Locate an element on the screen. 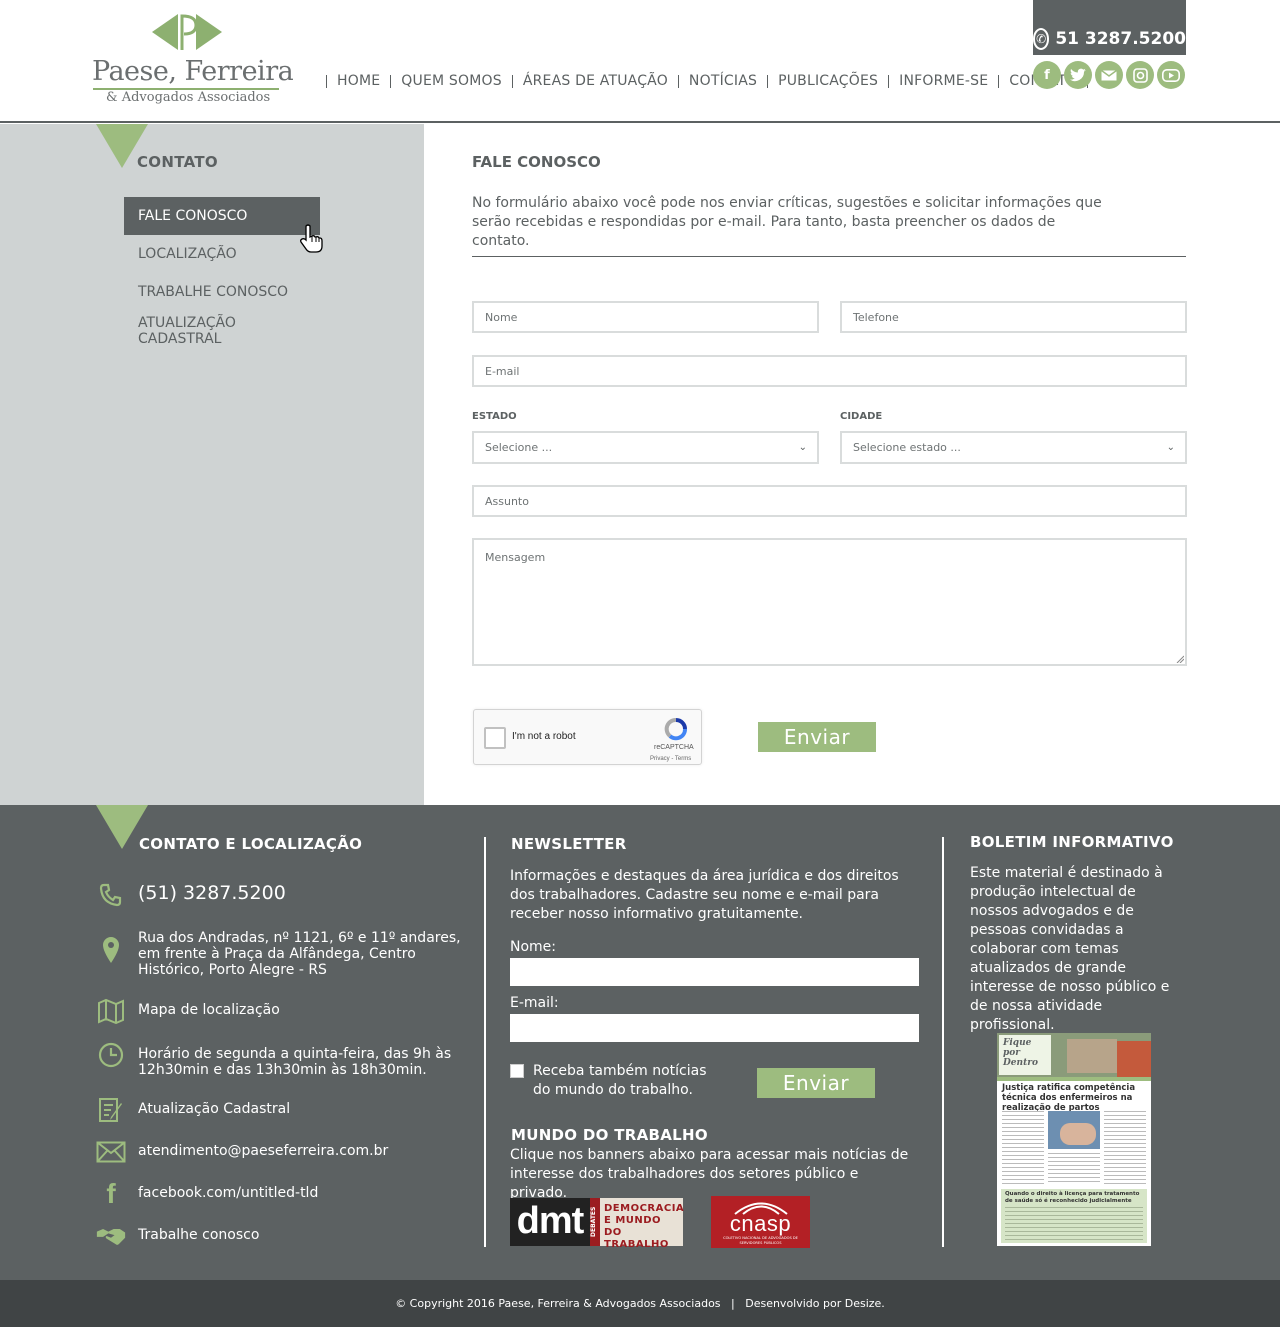 This screenshot has height=1327, width=1280. location-pin-icon is located at coordinates (111, 950).